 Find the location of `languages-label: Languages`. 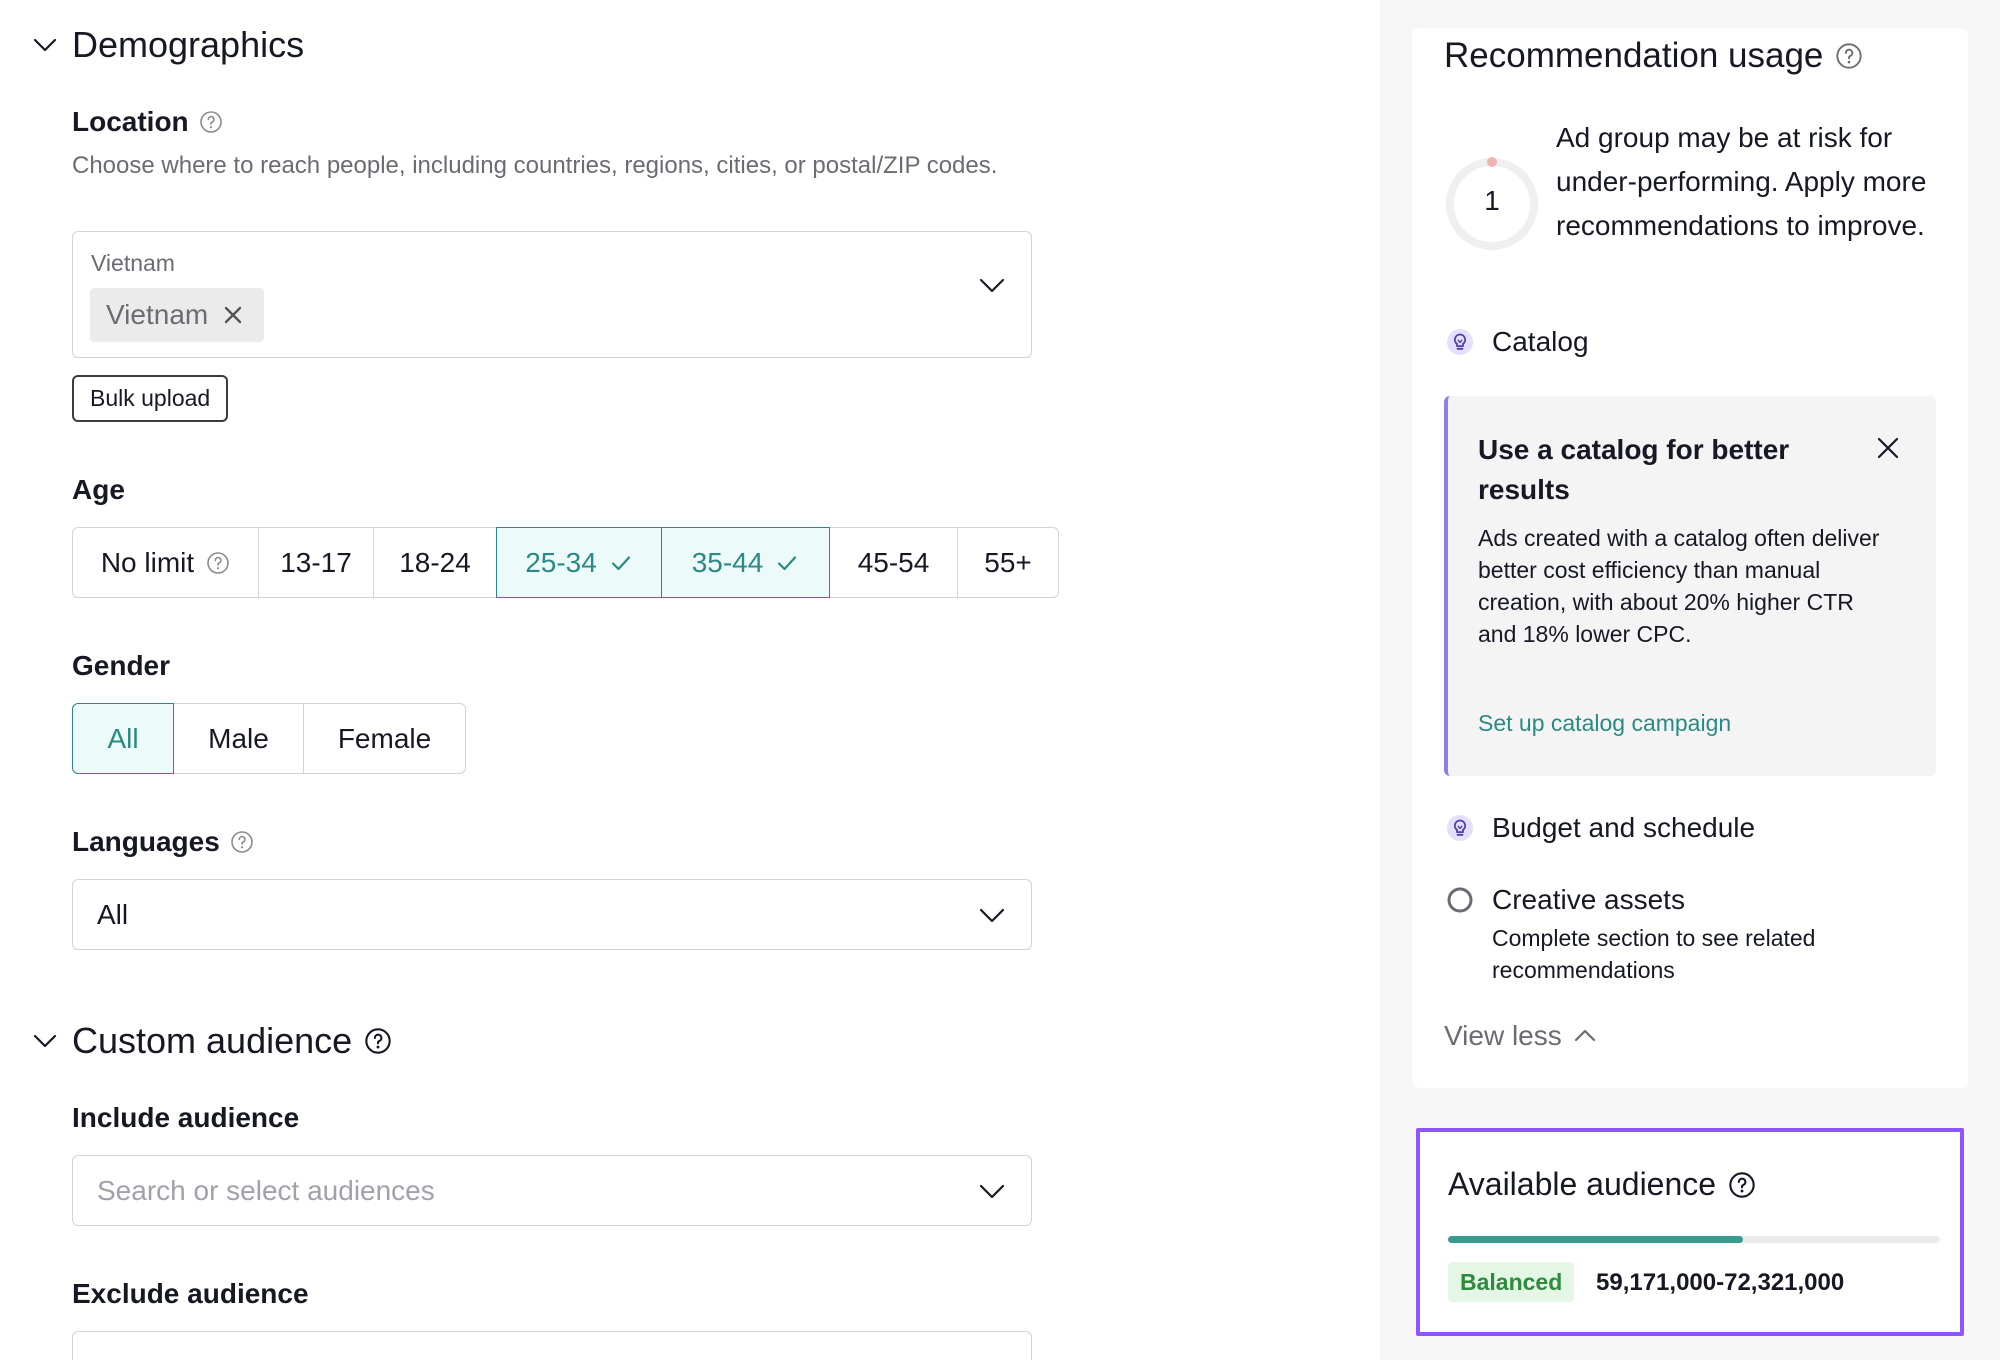

languages-label: Languages is located at coordinates (163, 842).